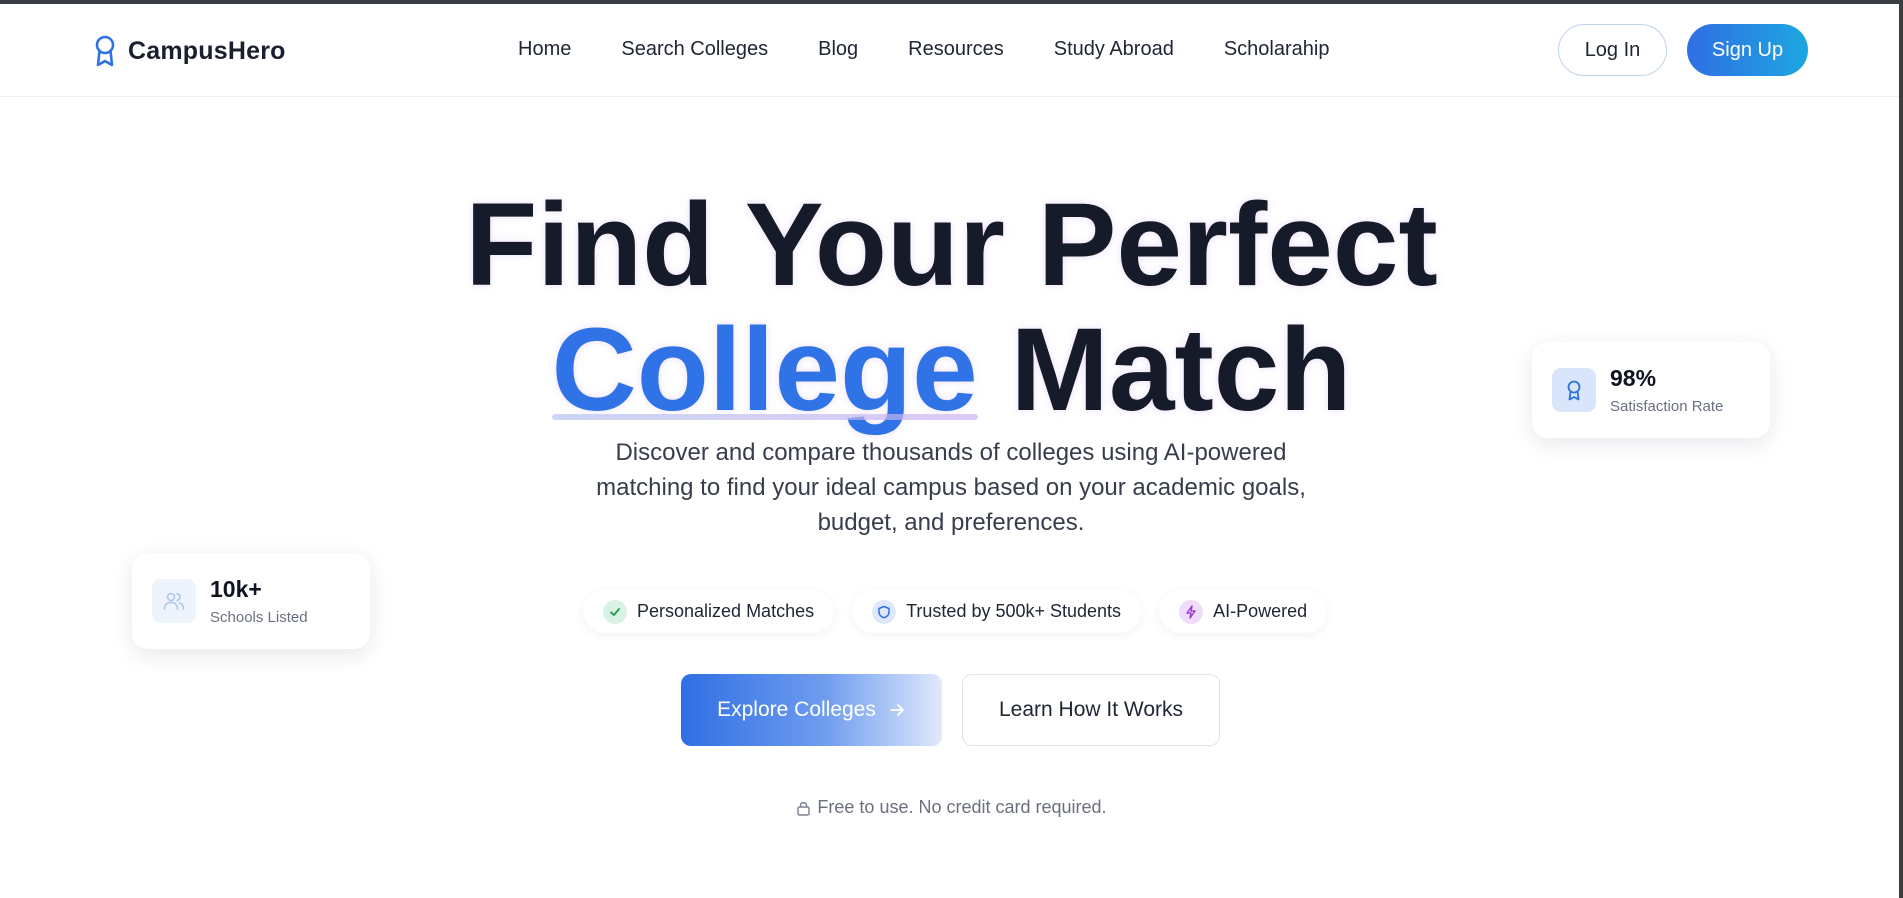  I want to click on login-button: Log In, so click(1612, 50).